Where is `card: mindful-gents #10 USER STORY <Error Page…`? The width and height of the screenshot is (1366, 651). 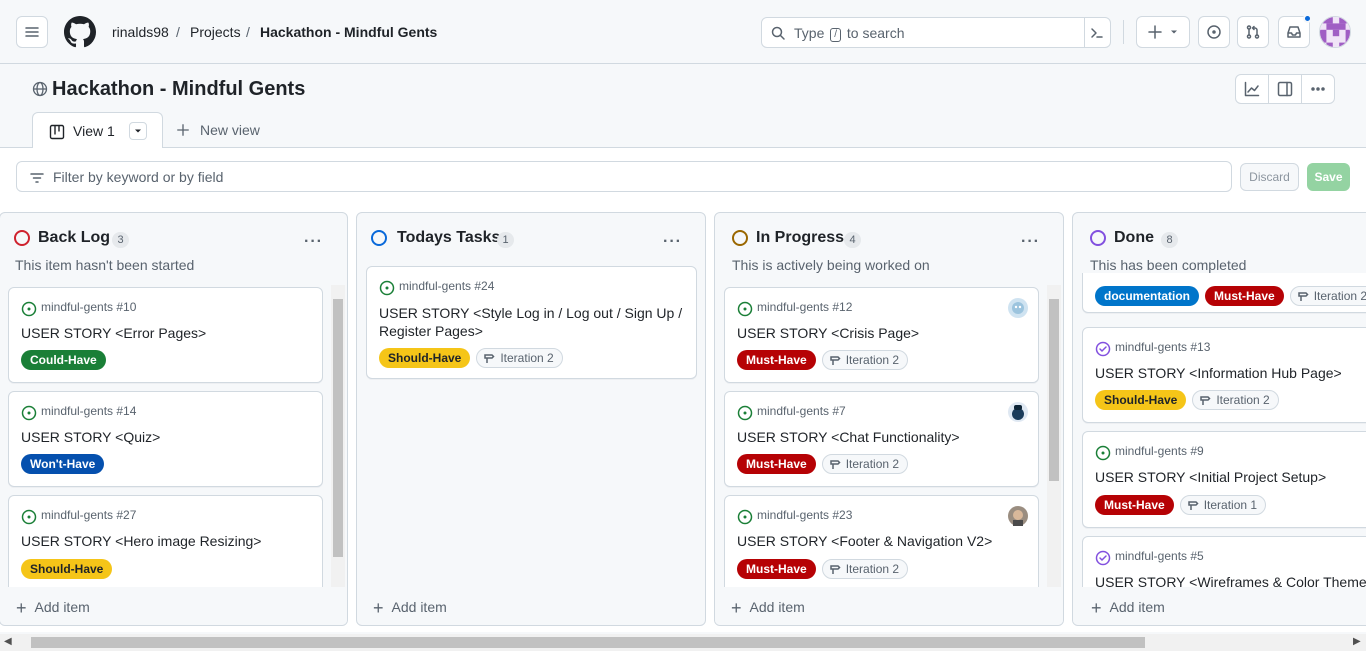
card: mindful-gents #10 USER STORY <Error Page… is located at coordinates (165, 335).